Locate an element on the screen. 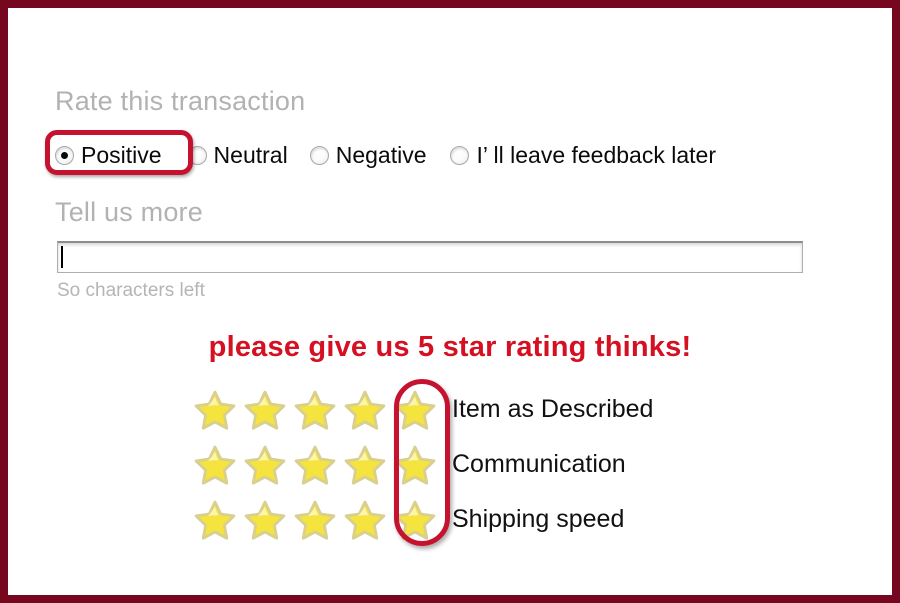 The height and width of the screenshot is (603, 900). radio-option-negative-label: Negative is located at coordinates (381, 154).